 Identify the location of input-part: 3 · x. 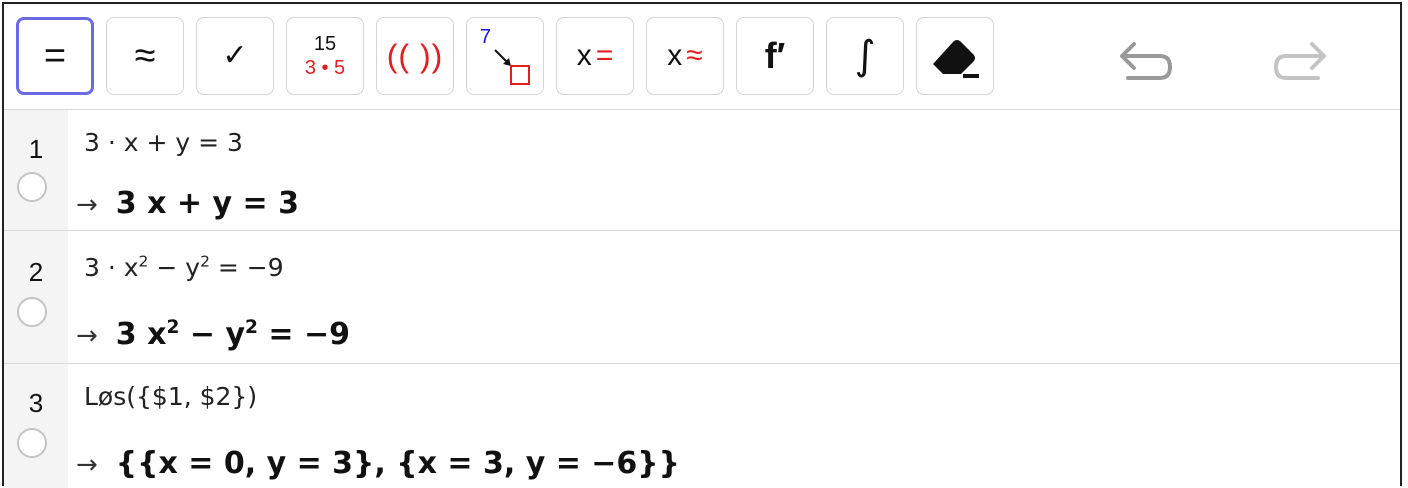
(111, 267).